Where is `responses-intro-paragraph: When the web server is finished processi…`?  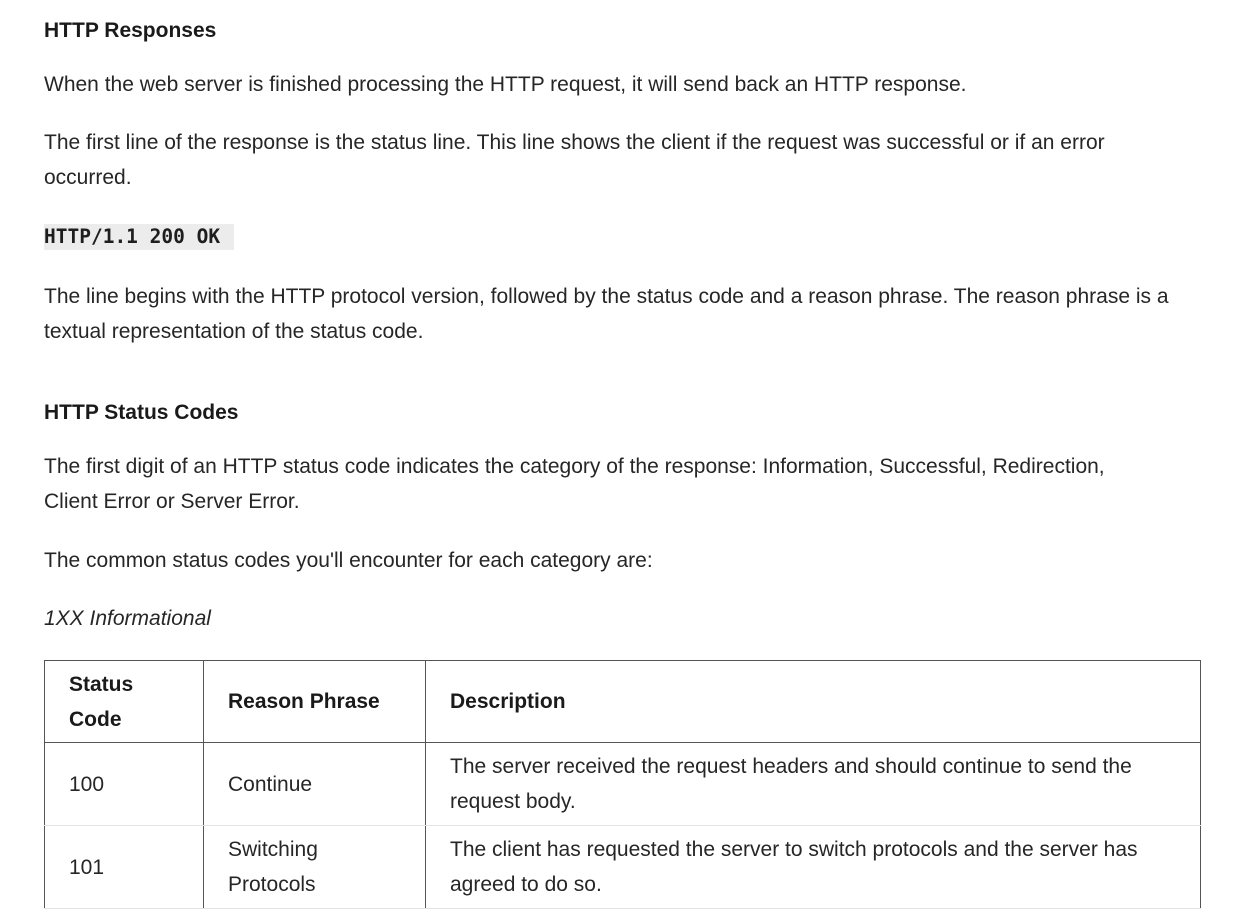
responses-intro-paragraph: When the web server is finished processi… is located at coordinates (505, 84).